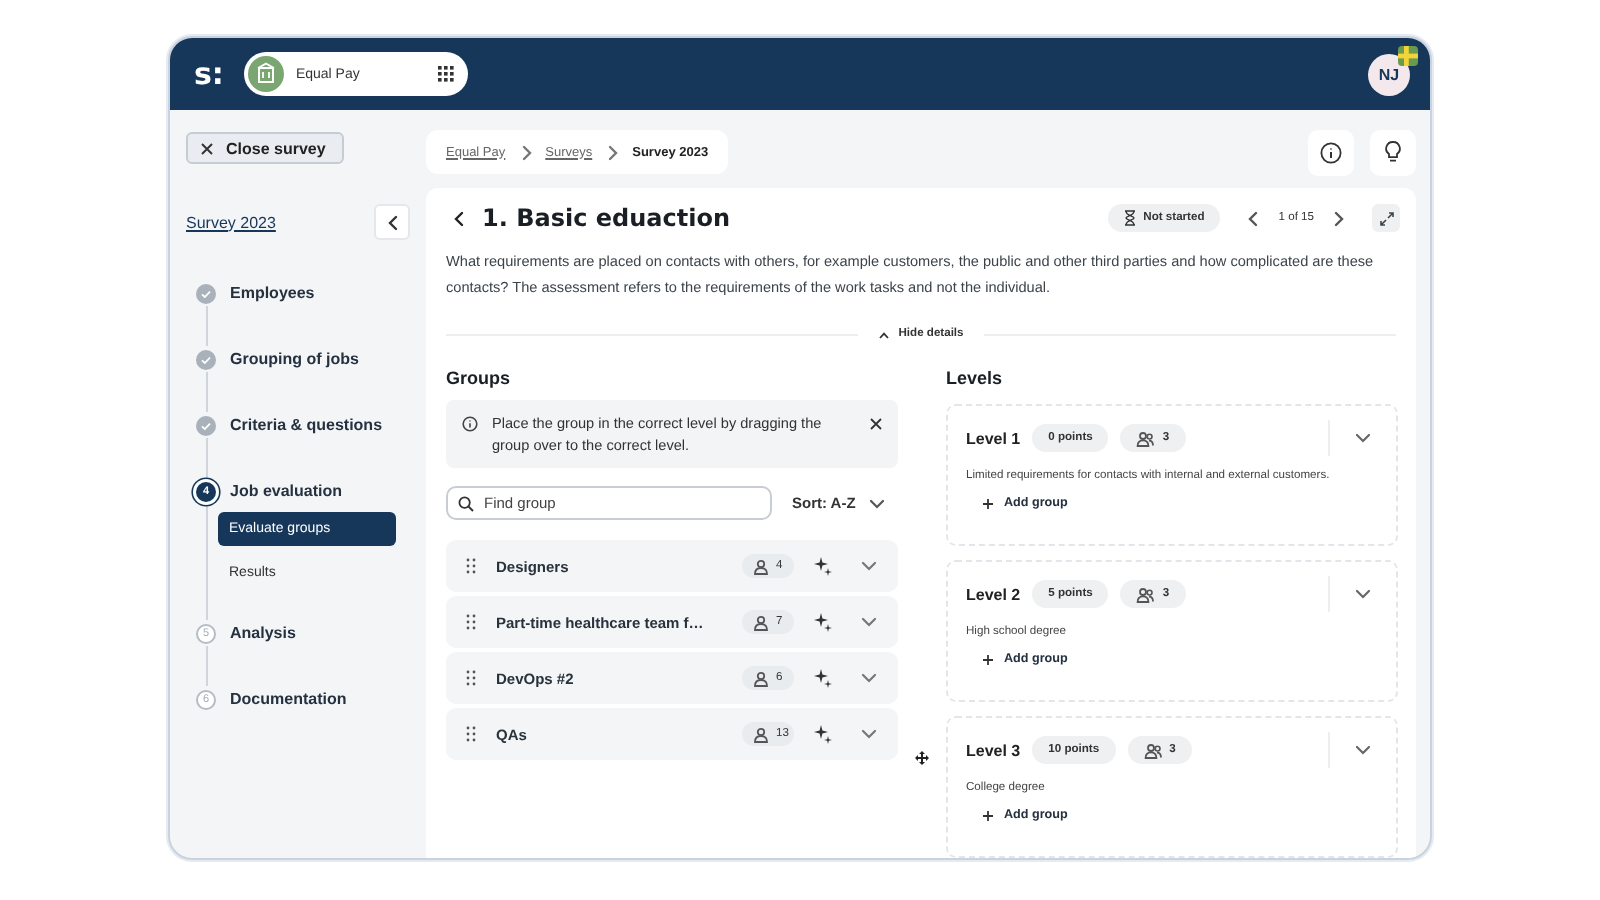  What do you see at coordinates (975, 378) in the screenshot?
I see `section-heading: Levels` at bounding box center [975, 378].